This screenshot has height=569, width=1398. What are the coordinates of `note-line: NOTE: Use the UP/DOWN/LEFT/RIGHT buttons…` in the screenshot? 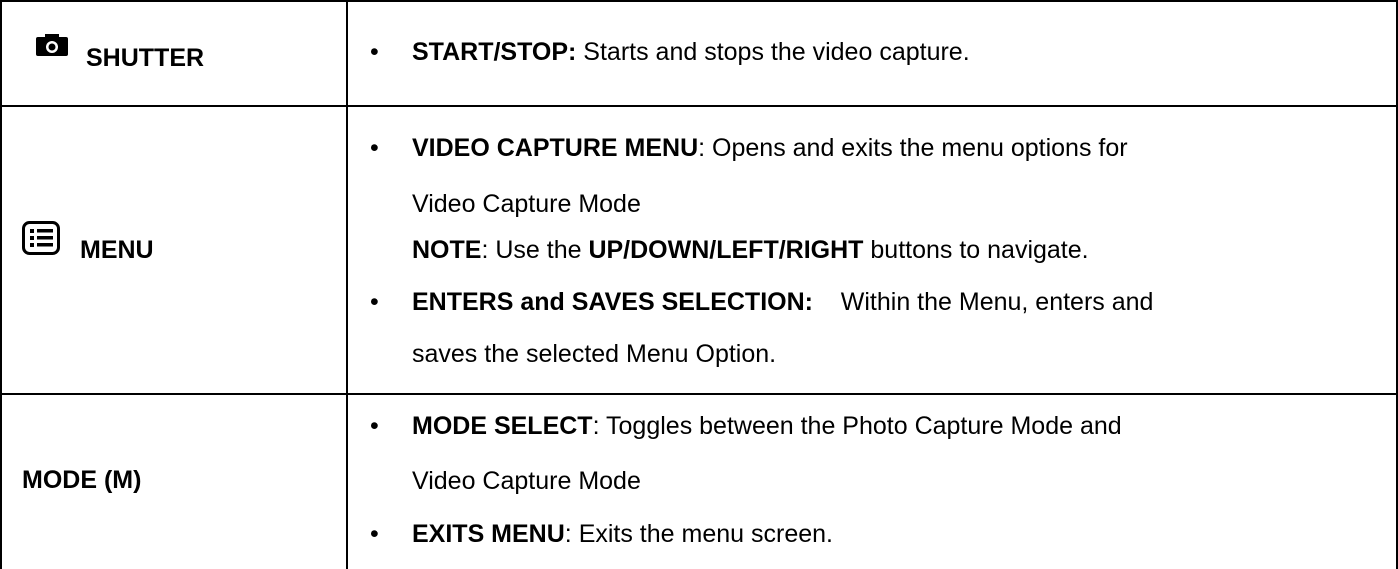 It's located at (750, 250).